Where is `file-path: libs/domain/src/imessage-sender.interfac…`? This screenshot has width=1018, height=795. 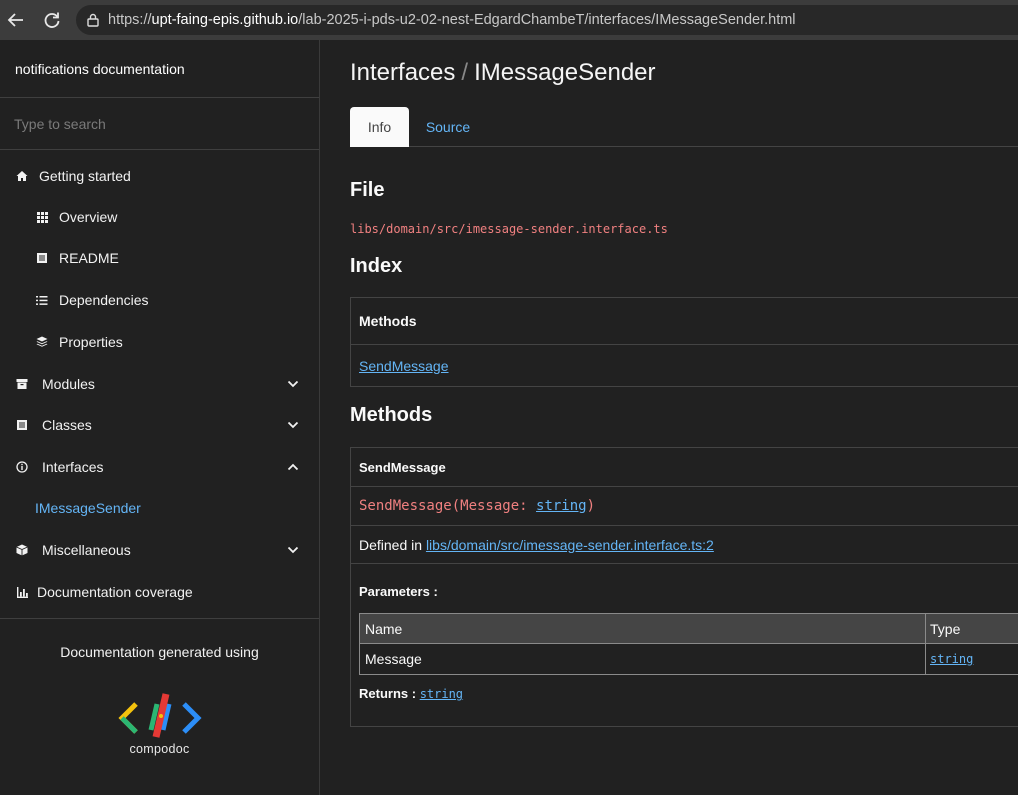 file-path: libs/domain/src/imessage-sender.interfac… is located at coordinates (509, 229).